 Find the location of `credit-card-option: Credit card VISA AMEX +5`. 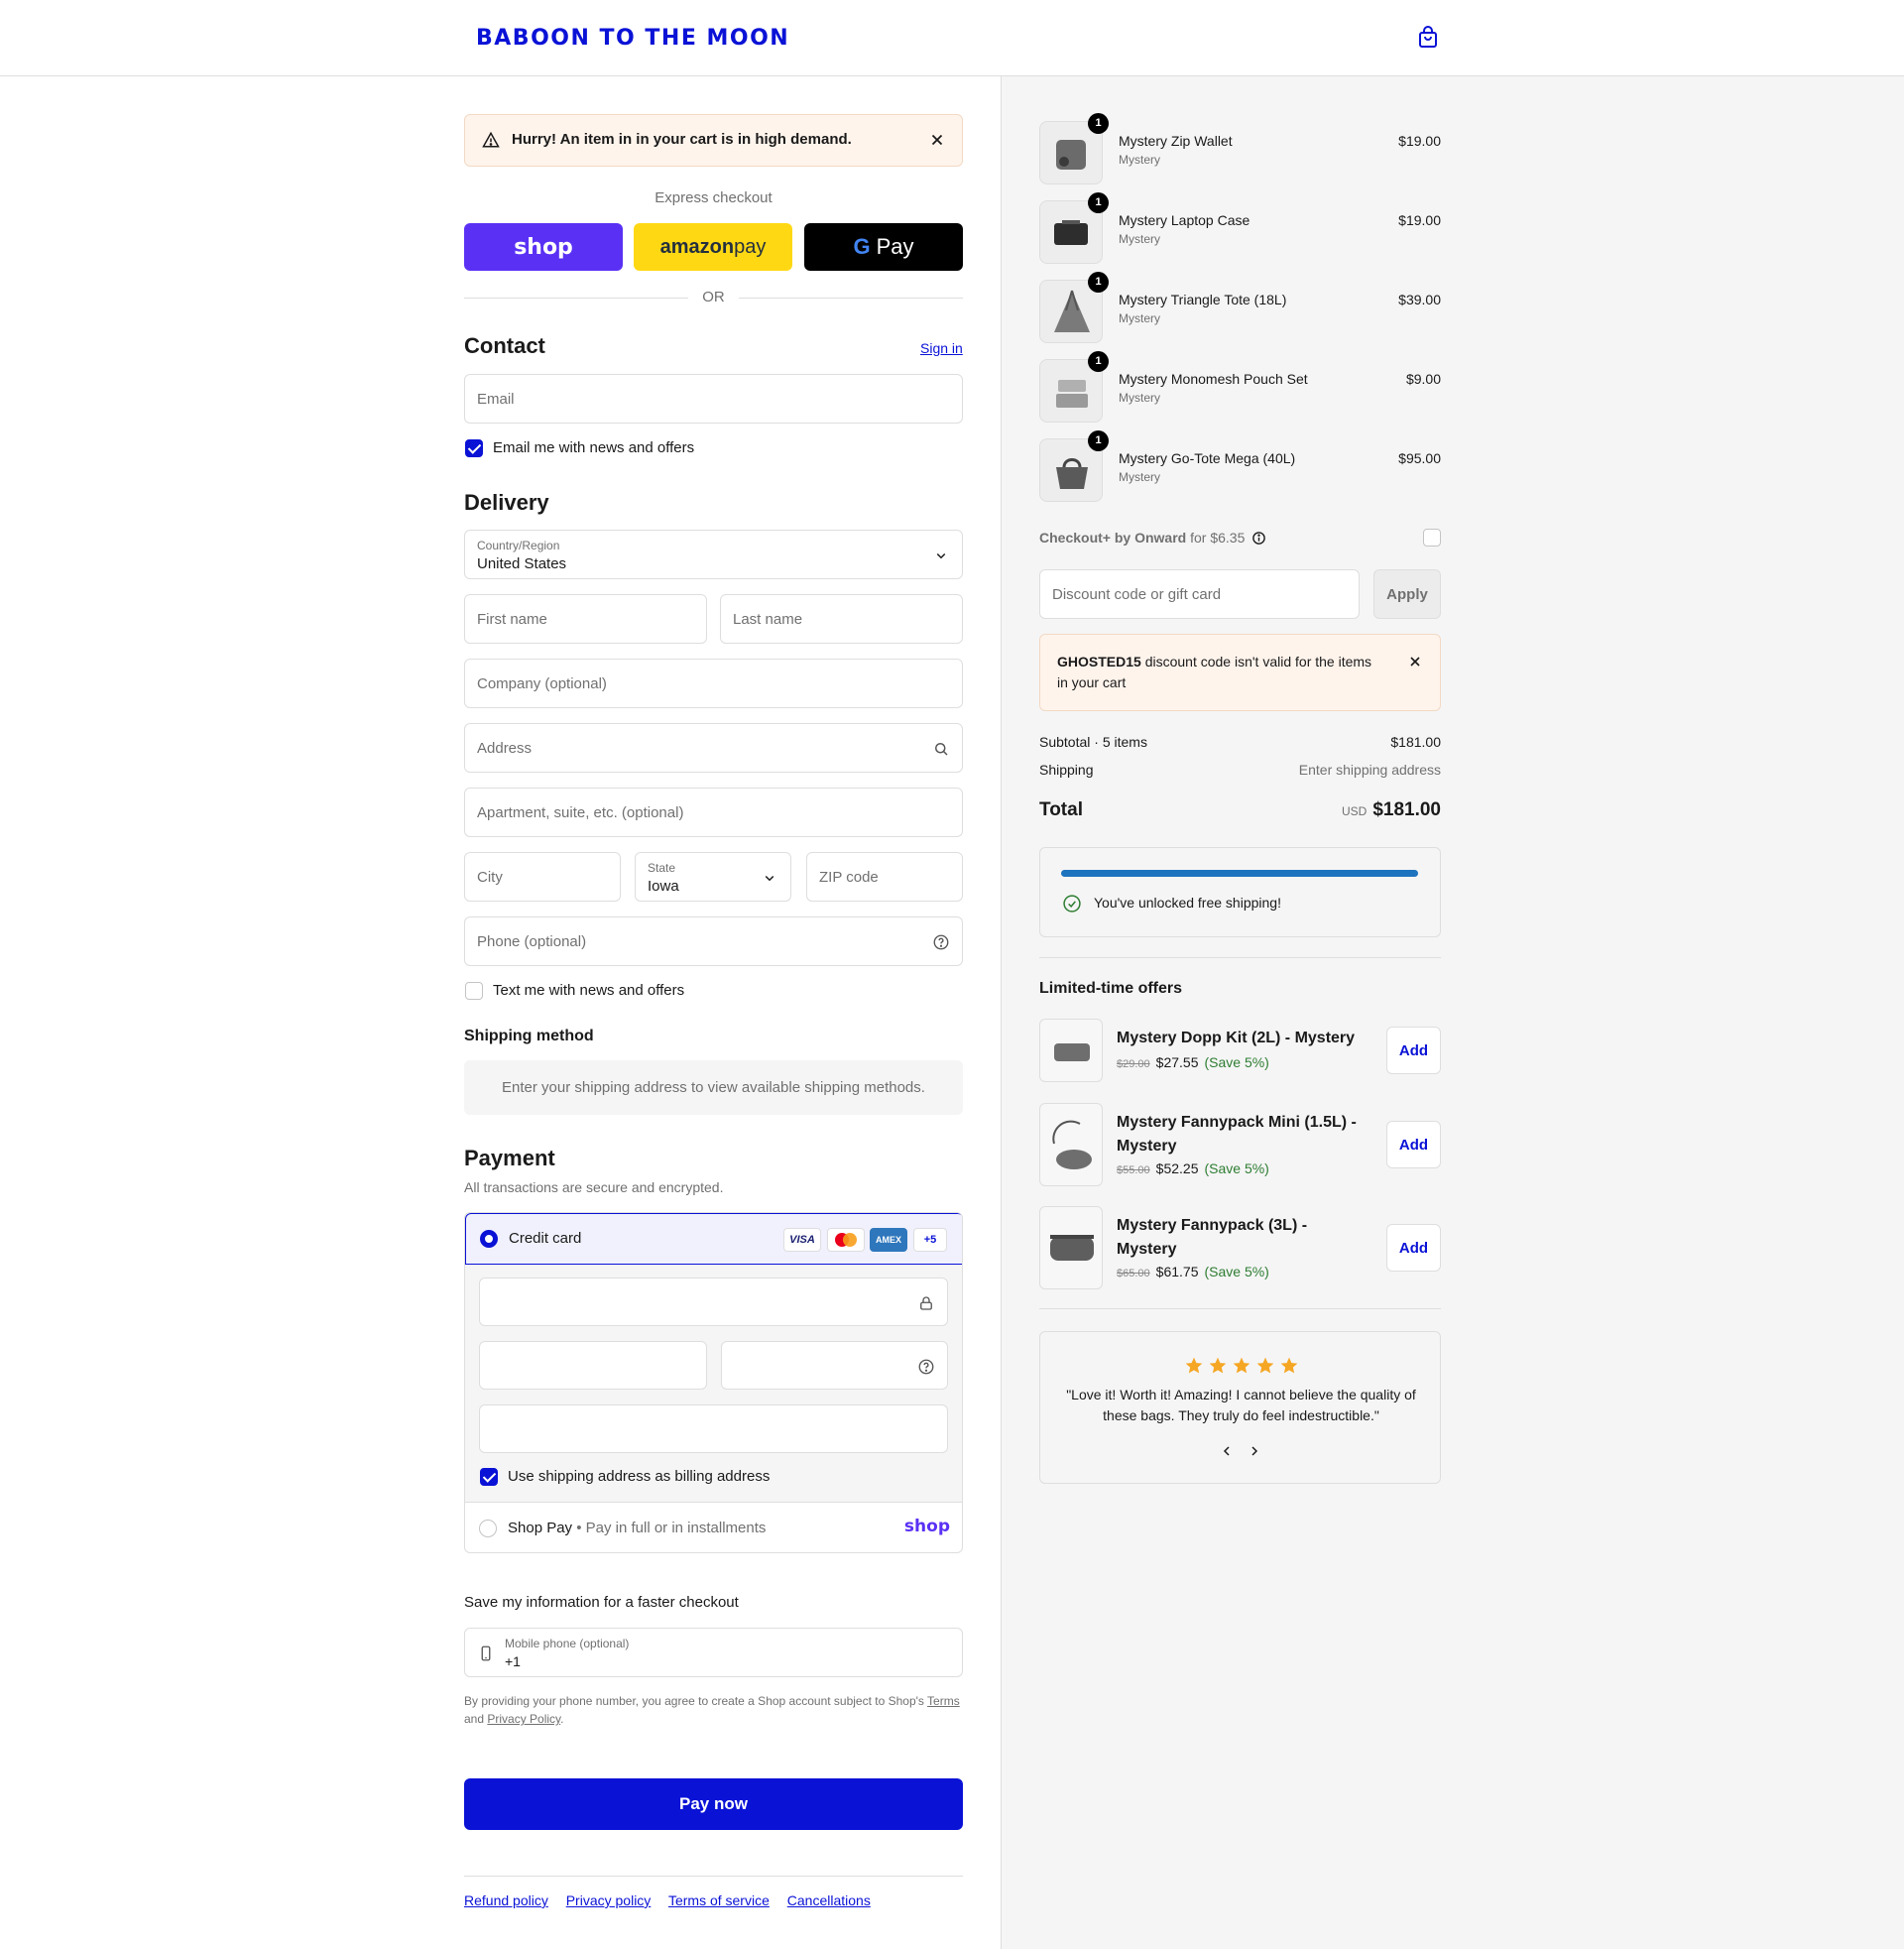

credit-card-option: Credit card VISA AMEX +5 is located at coordinates (713, 1239).